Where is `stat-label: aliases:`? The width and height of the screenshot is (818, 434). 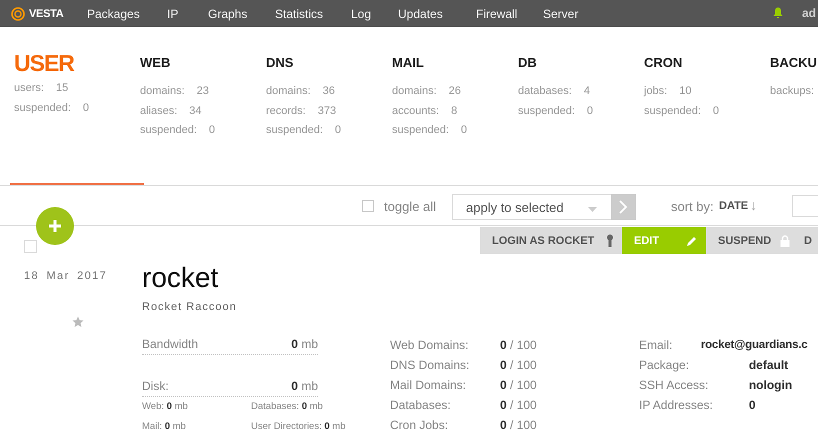 stat-label: aliases: is located at coordinates (159, 111).